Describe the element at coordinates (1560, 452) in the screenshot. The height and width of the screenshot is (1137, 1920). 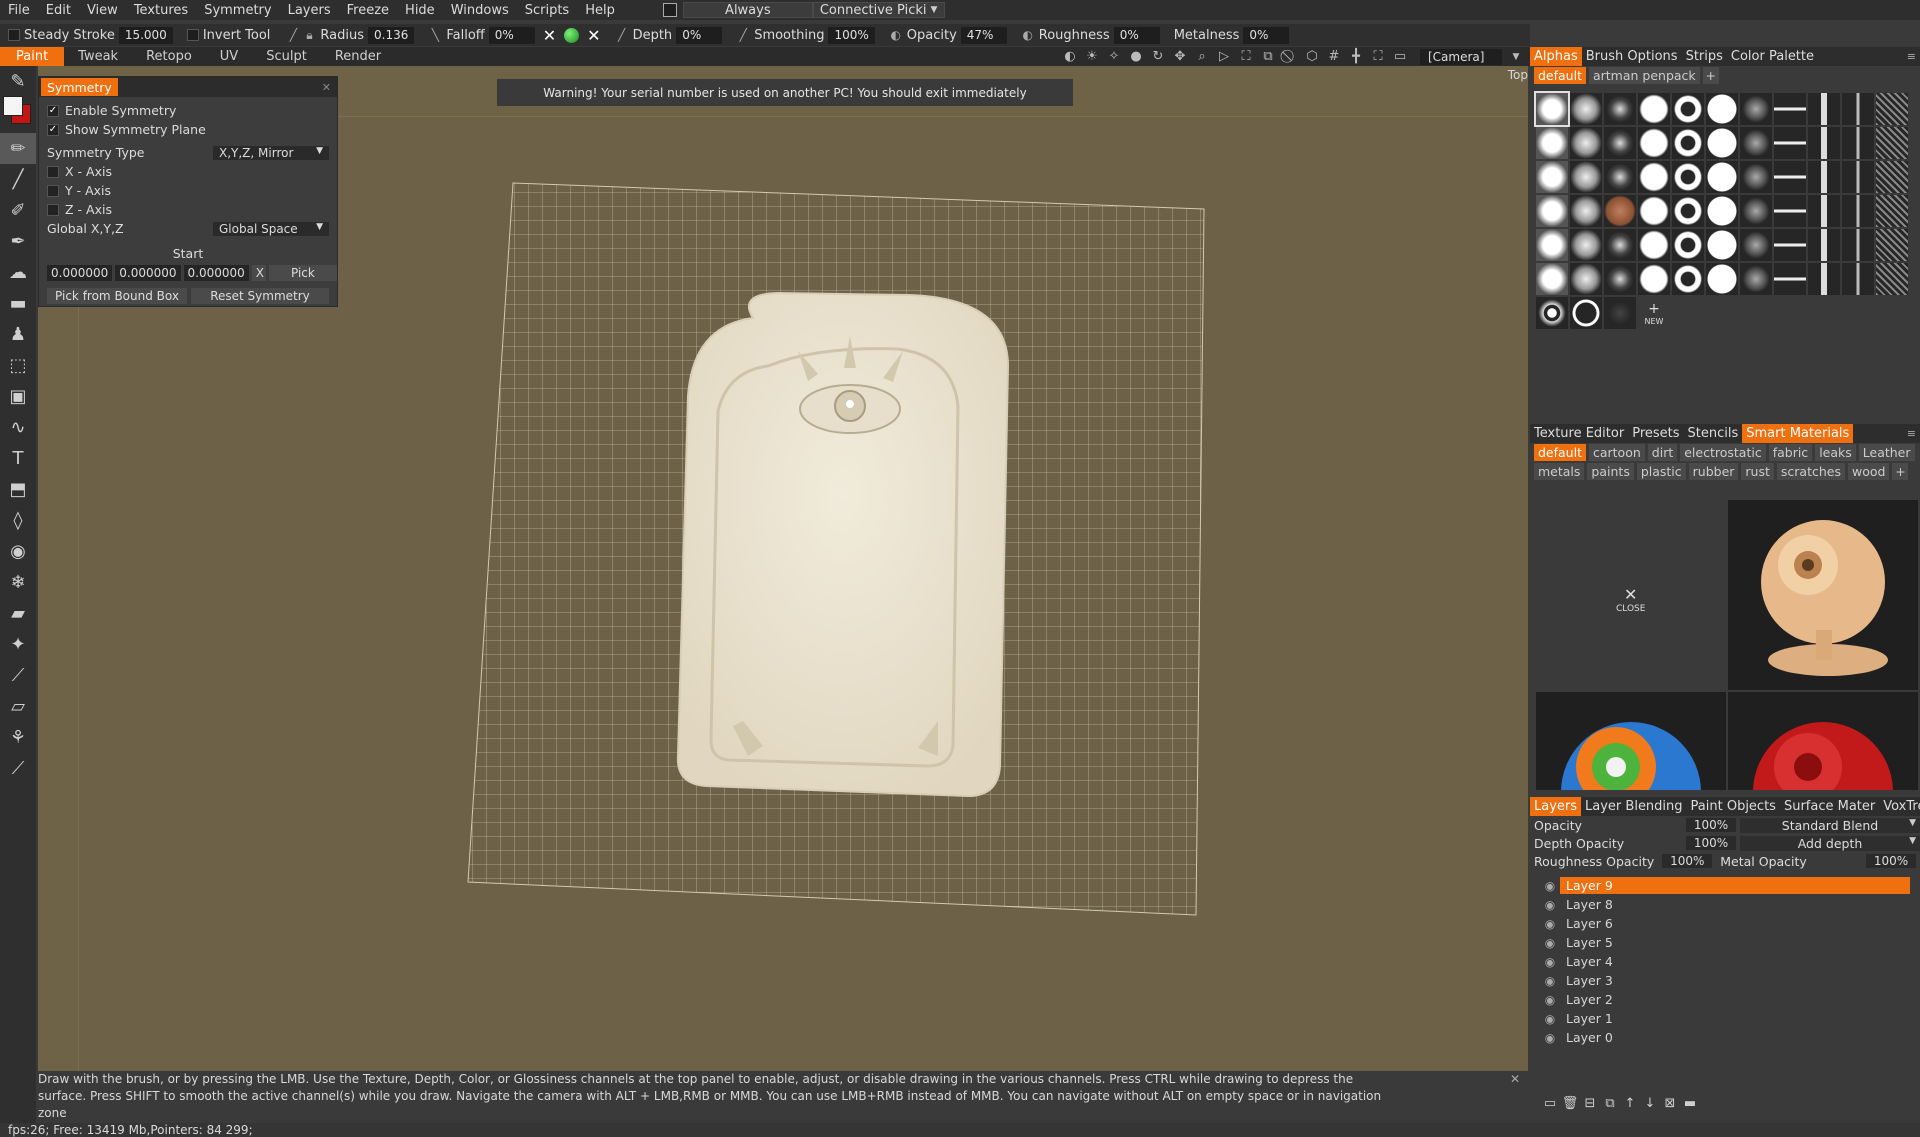
I see `cat-default: default` at that location.